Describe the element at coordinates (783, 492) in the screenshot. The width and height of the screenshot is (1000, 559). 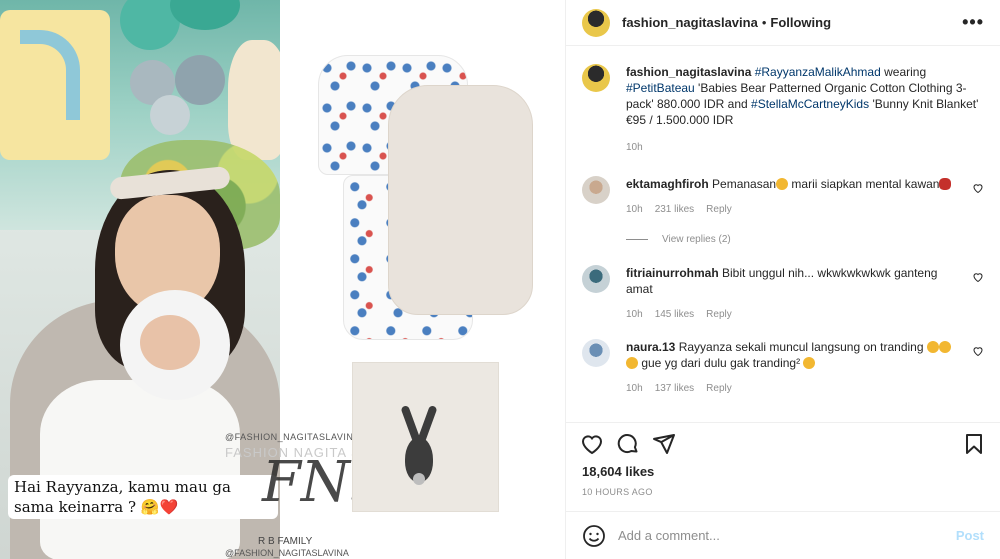
I see `post-timestamp: 10 HOURS AGO` at that location.